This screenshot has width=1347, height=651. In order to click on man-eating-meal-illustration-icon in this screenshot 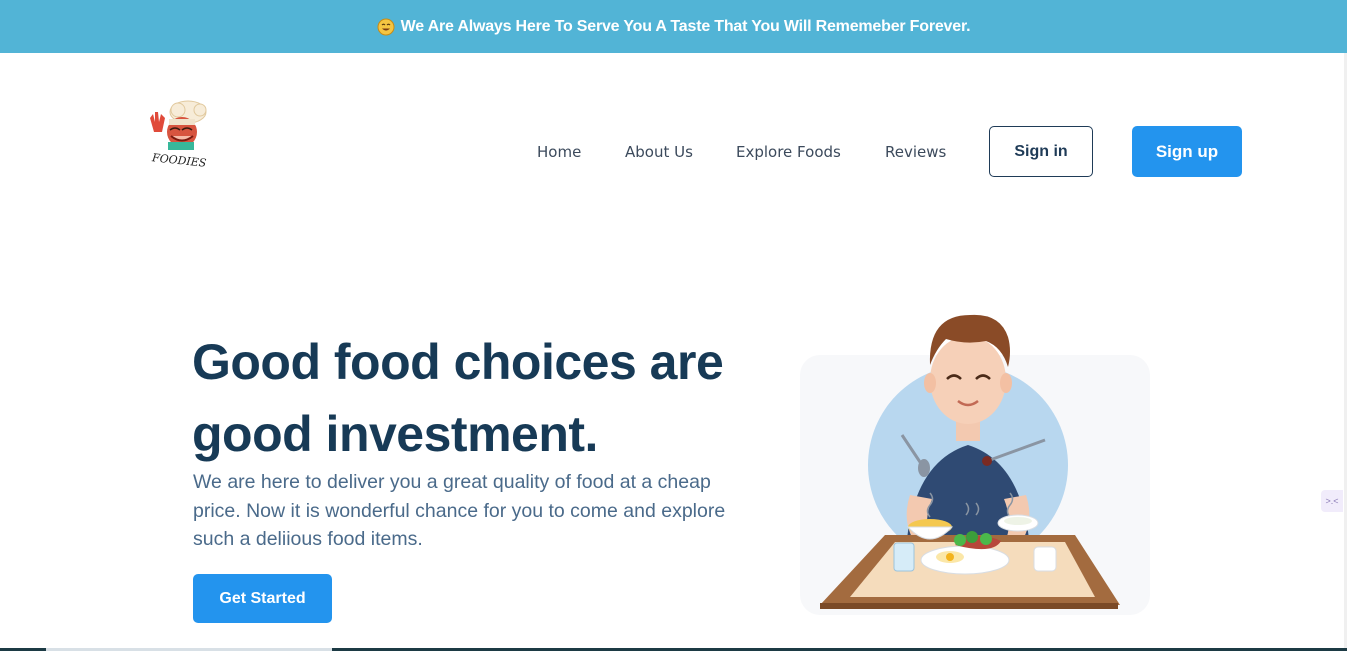, I will do `click(975, 464)`.